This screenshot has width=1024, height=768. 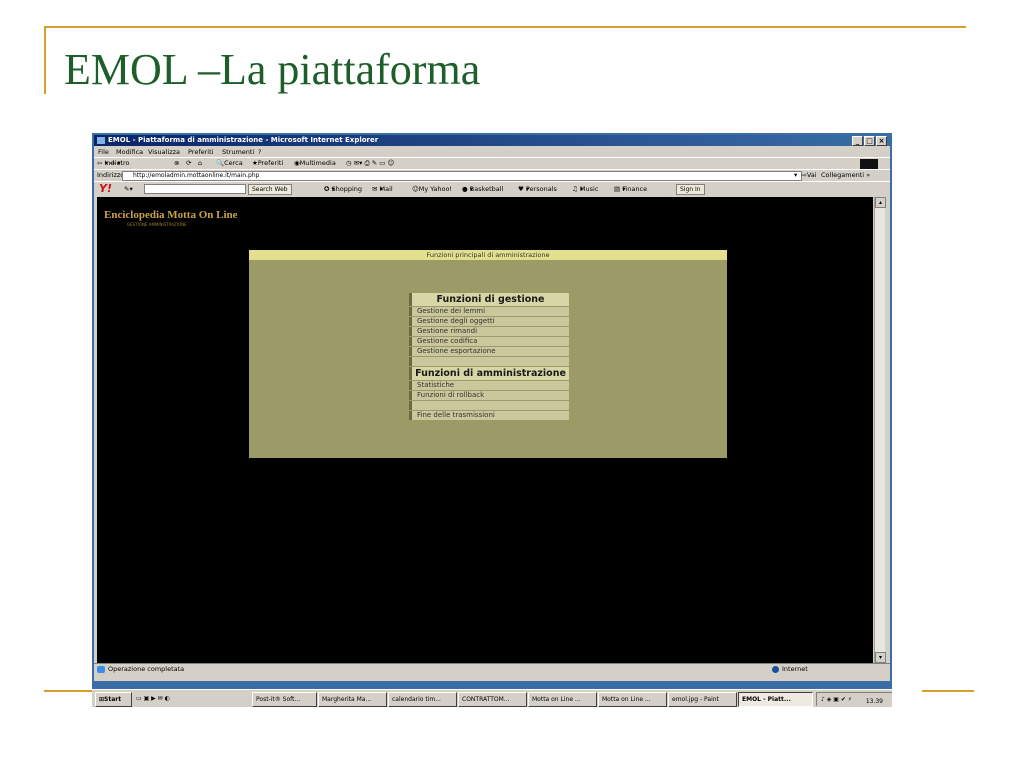 What do you see at coordinates (105, 189) in the screenshot?
I see `yahoo-logo: Y!` at bounding box center [105, 189].